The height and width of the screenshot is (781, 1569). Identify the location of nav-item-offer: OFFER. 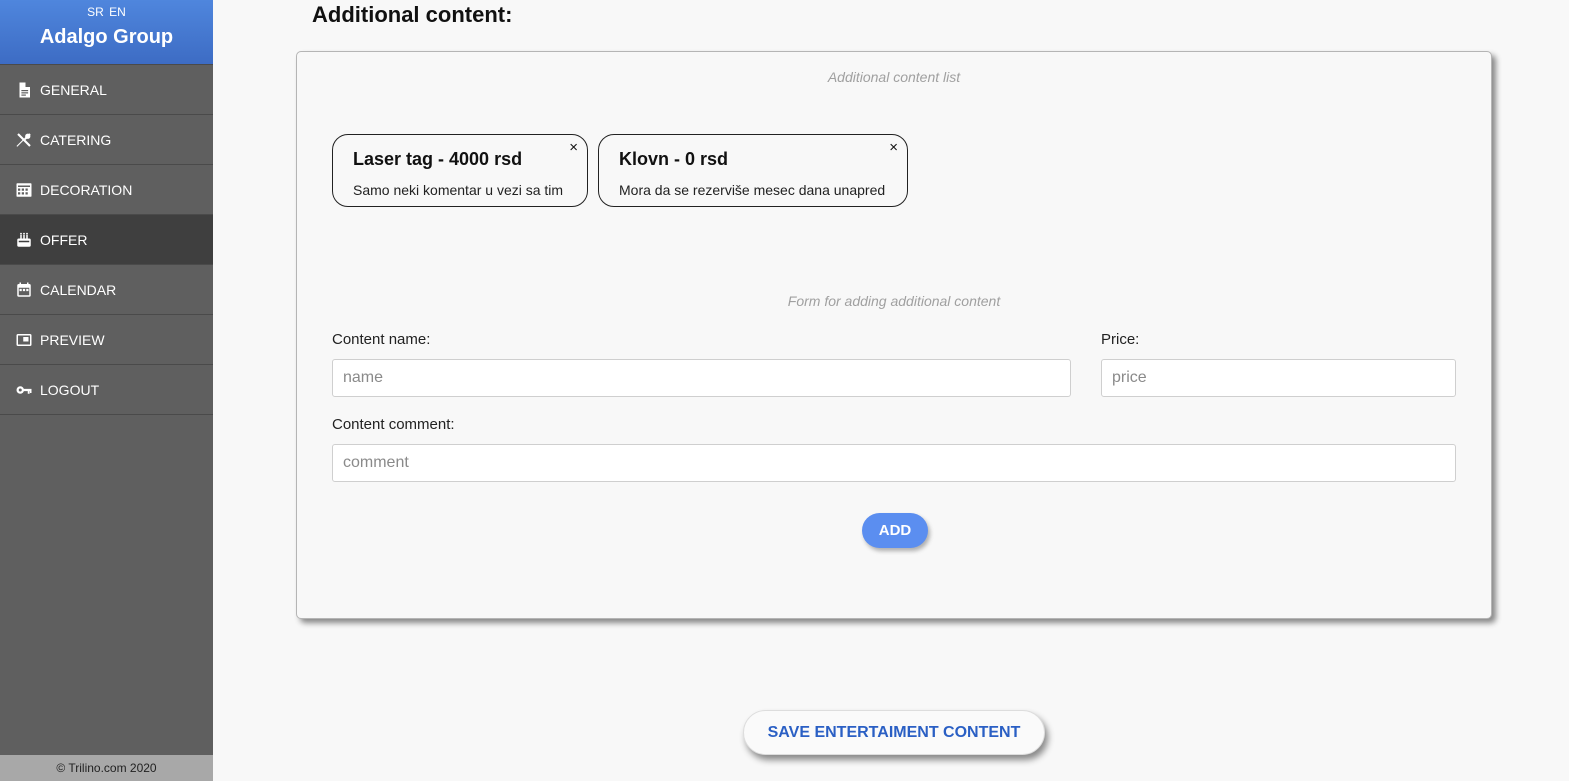
(106, 240).